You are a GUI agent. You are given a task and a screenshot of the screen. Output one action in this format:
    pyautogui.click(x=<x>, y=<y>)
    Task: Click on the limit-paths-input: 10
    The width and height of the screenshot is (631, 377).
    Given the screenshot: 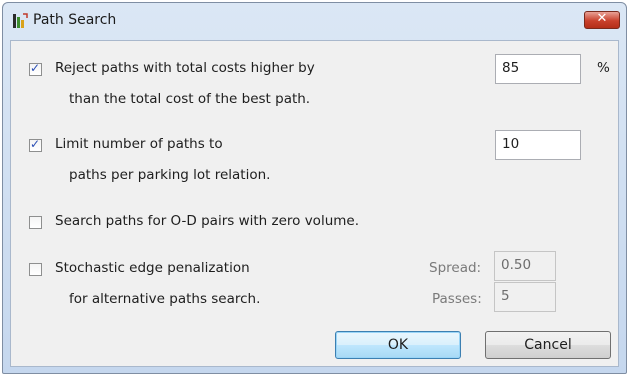 What is the action you would take?
    pyautogui.click(x=538, y=145)
    